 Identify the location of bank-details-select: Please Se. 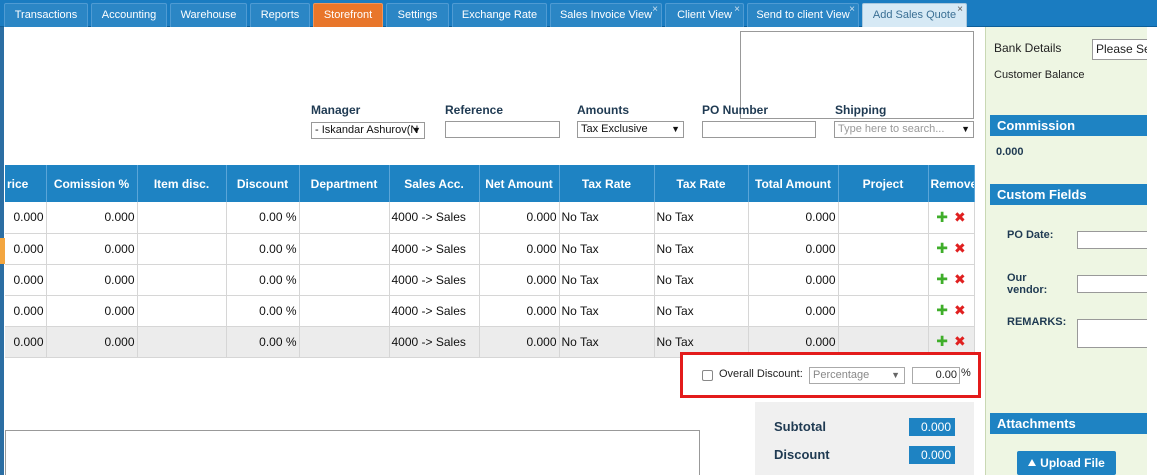
(1122, 49).